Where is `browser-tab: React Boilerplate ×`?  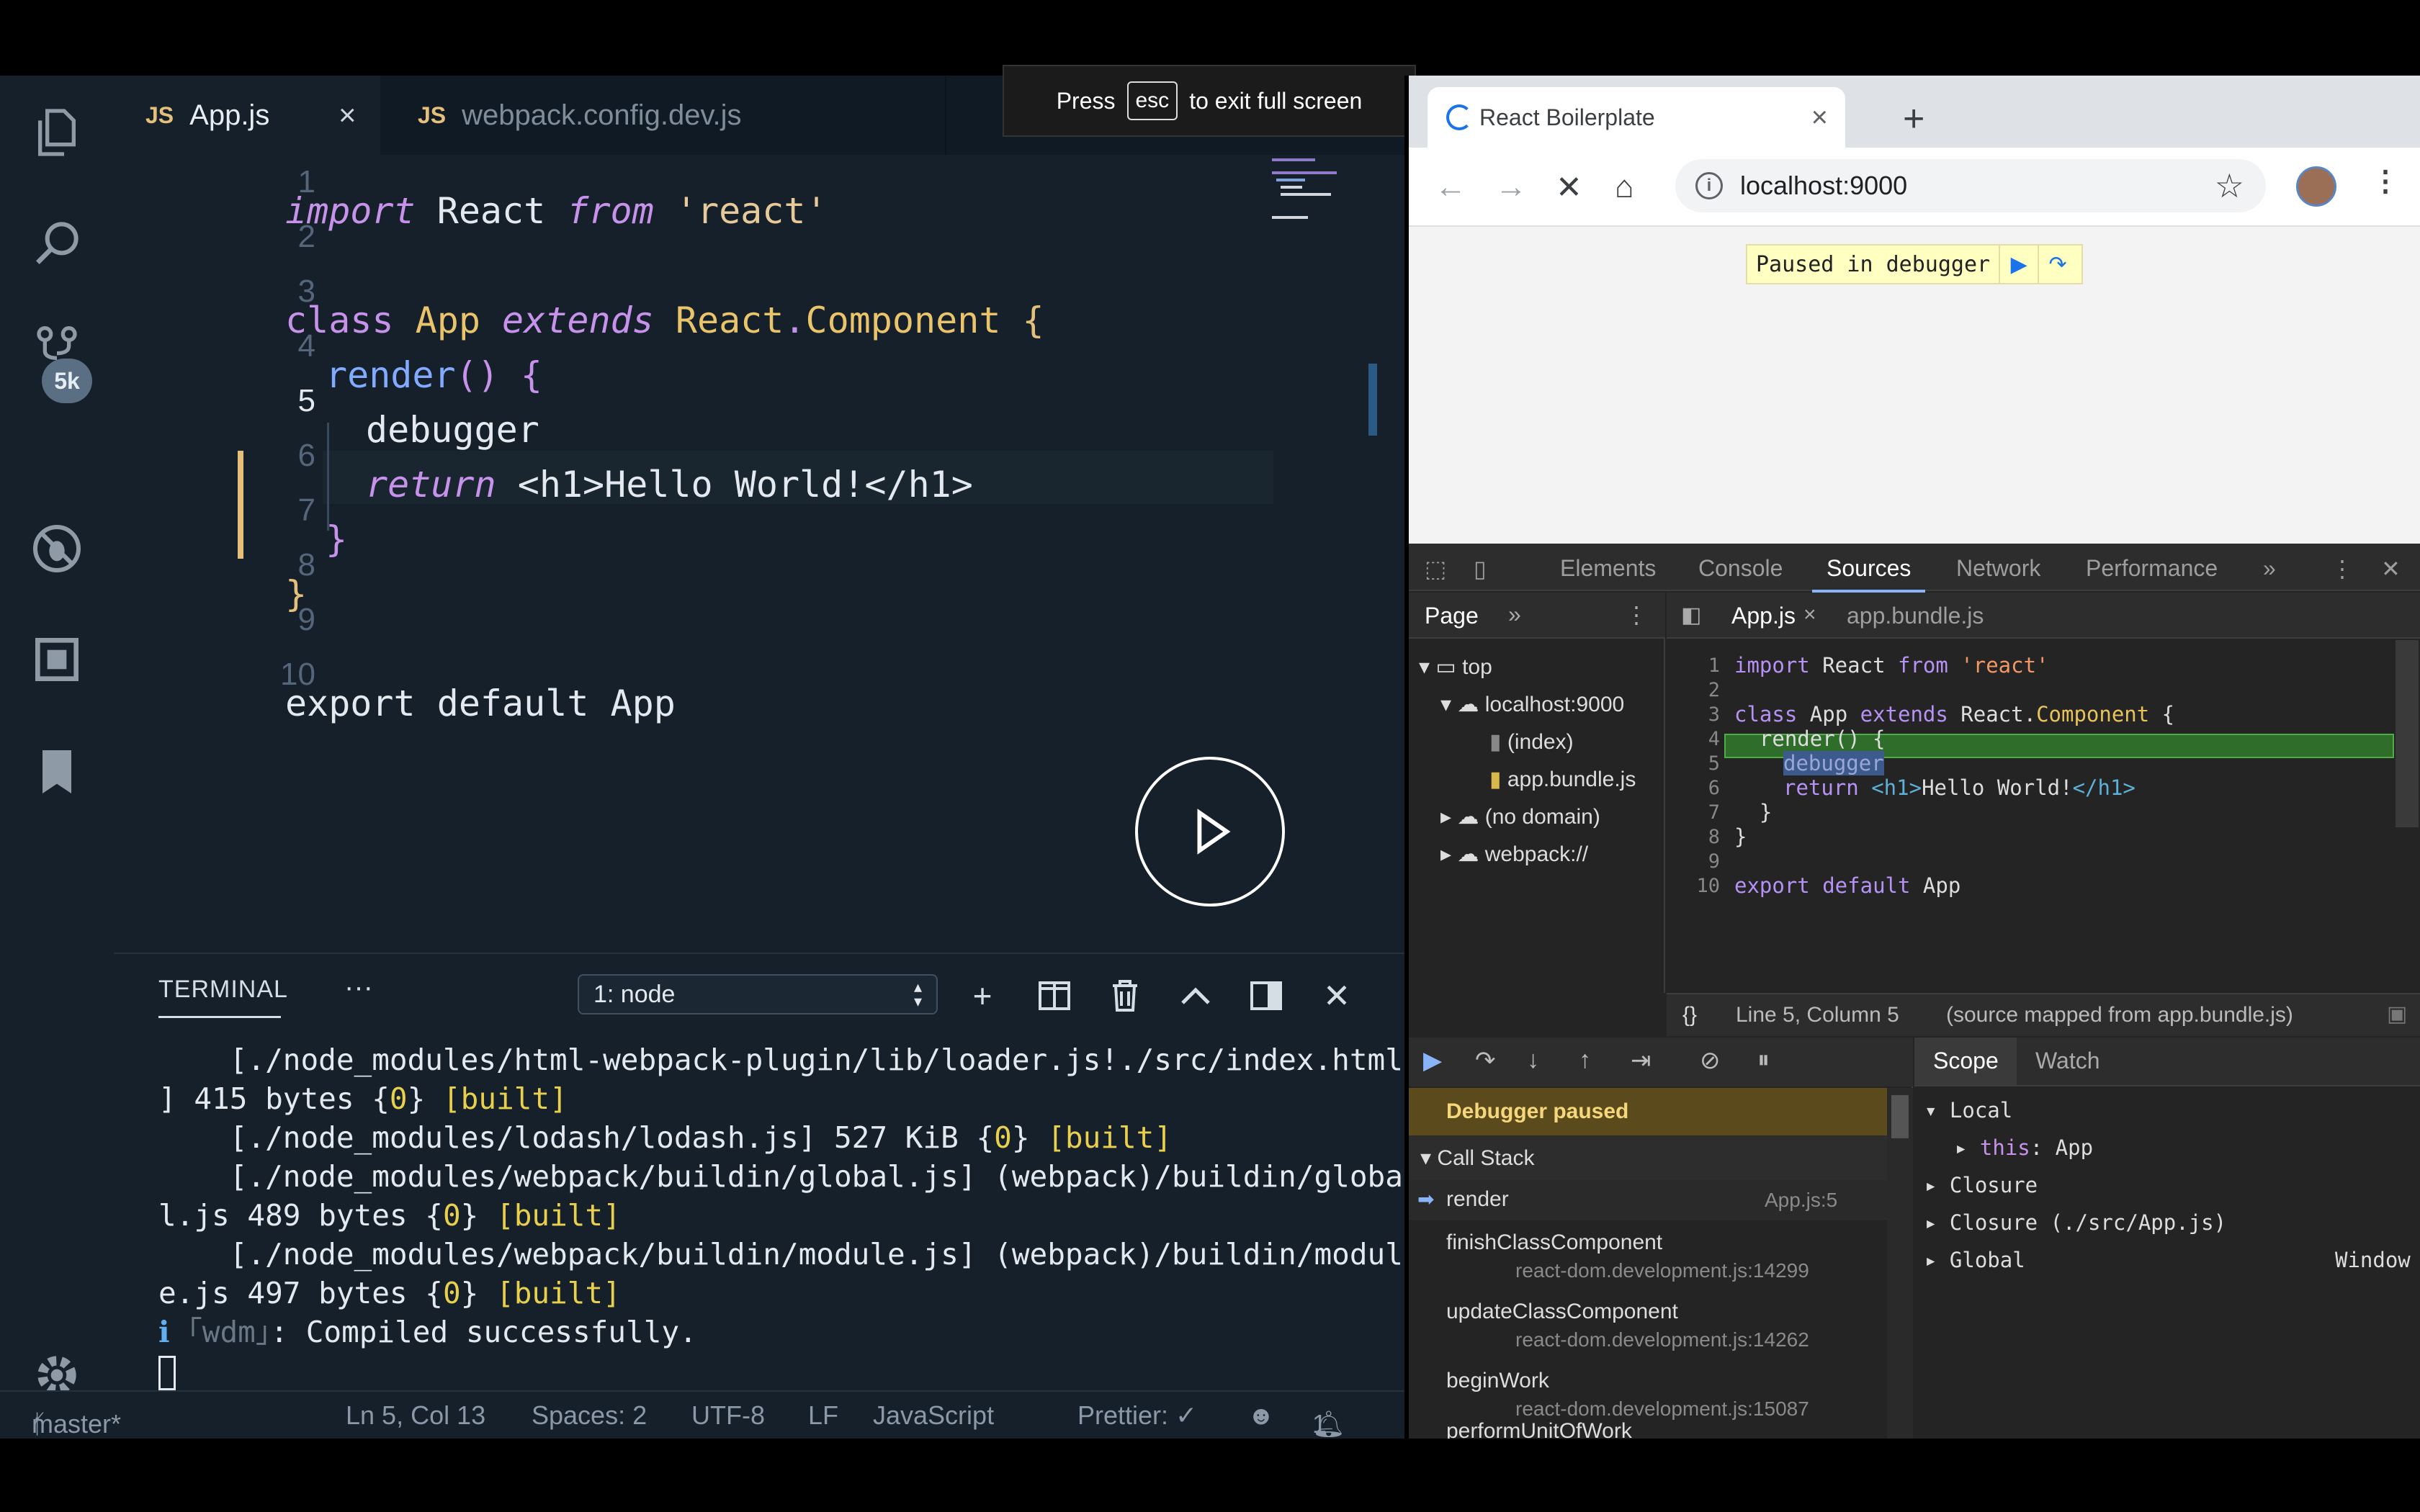
browser-tab: React Boilerplate × is located at coordinates (1636, 117).